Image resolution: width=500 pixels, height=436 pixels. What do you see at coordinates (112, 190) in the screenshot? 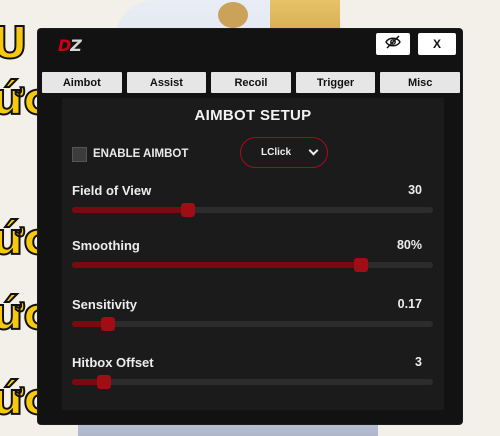
I see `slider-label: Field of View` at bounding box center [112, 190].